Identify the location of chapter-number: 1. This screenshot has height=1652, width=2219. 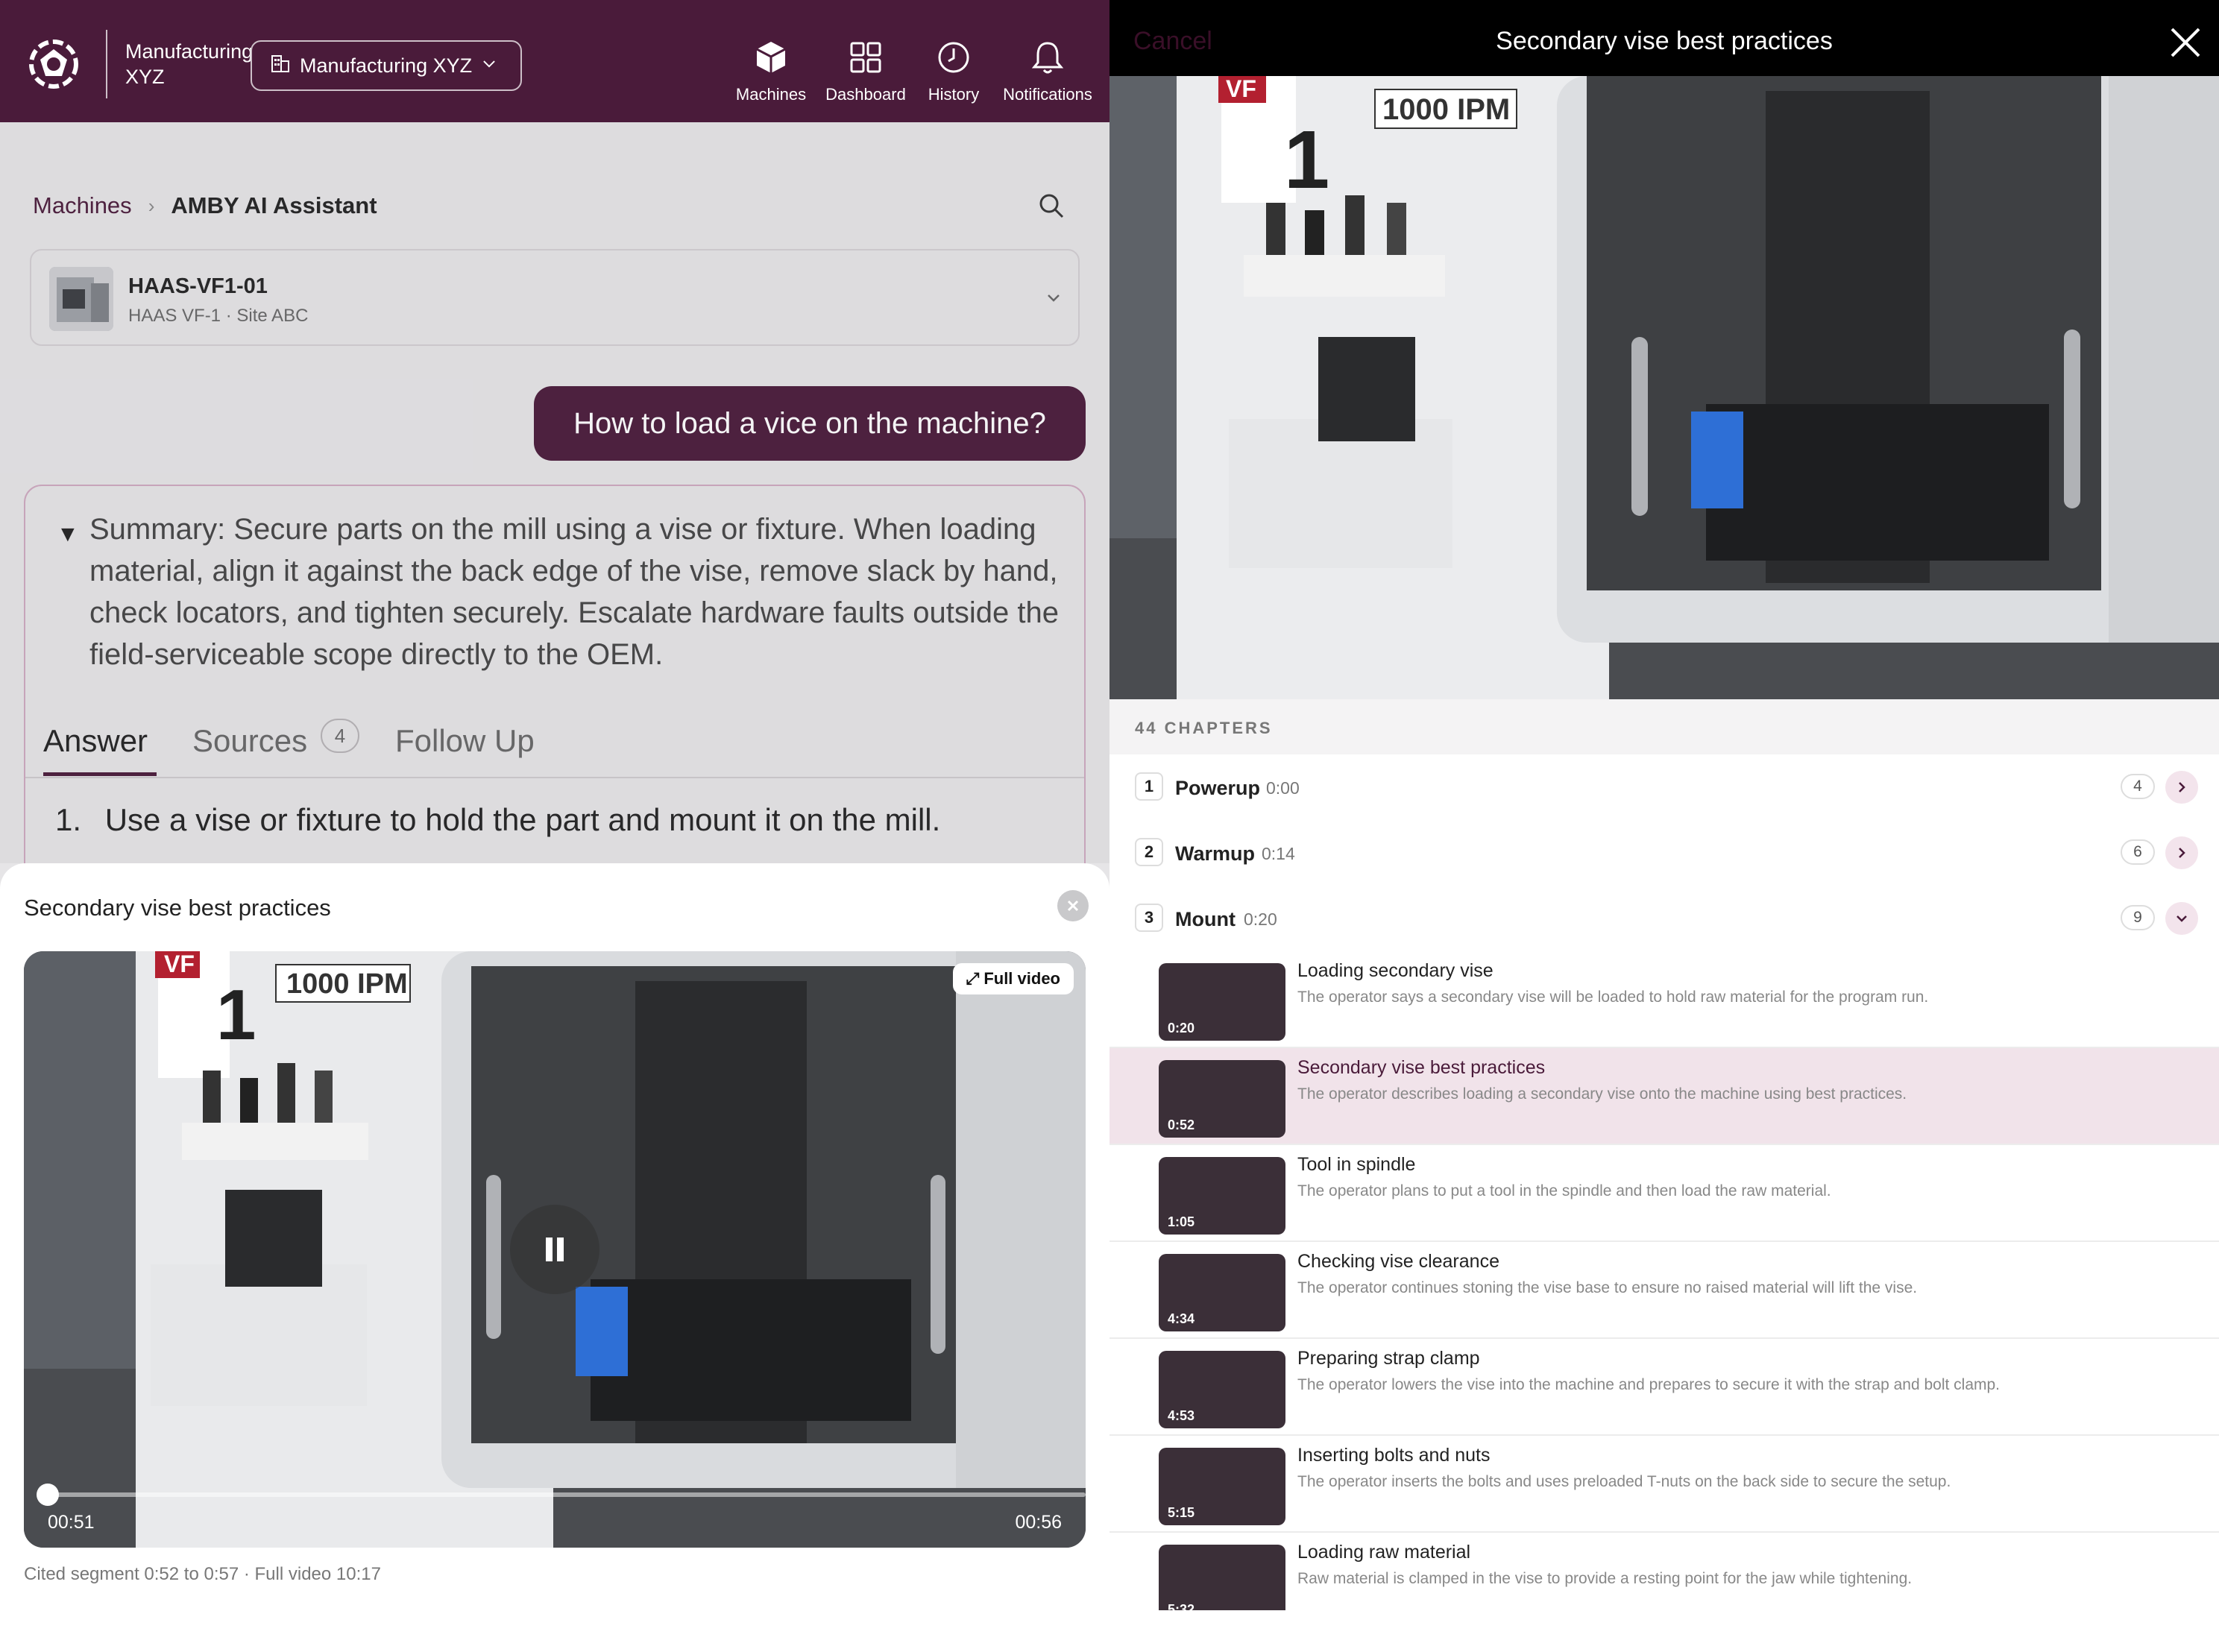
(1149, 787).